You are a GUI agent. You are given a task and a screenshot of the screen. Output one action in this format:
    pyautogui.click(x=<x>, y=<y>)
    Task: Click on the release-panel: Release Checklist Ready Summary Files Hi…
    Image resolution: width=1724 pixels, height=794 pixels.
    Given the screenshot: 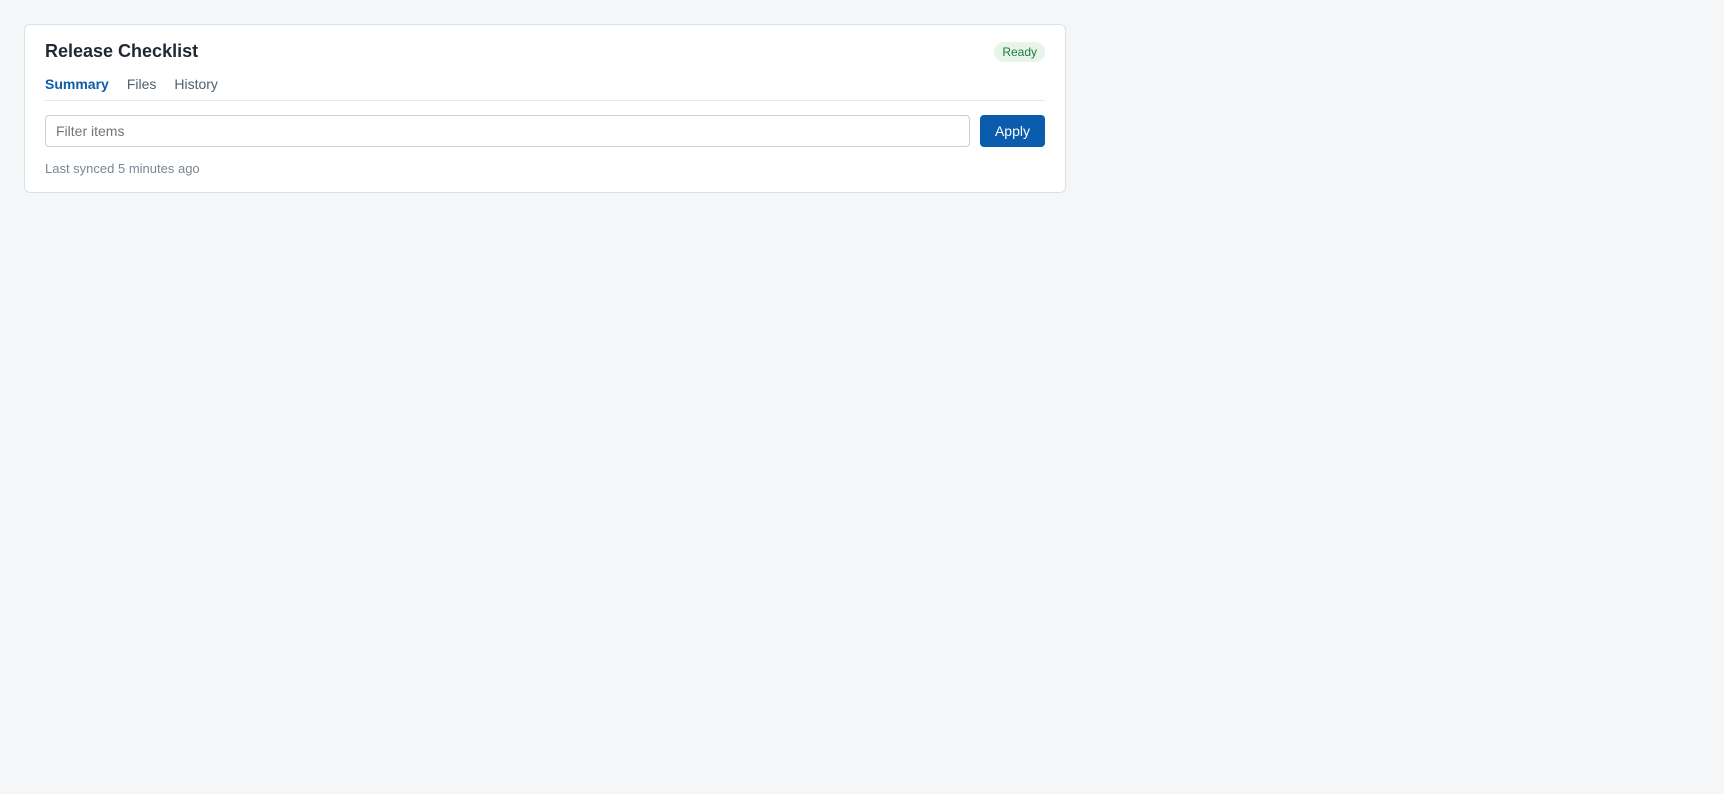 What is the action you would take?
    pyautogui.click(x=545, y=108)
    